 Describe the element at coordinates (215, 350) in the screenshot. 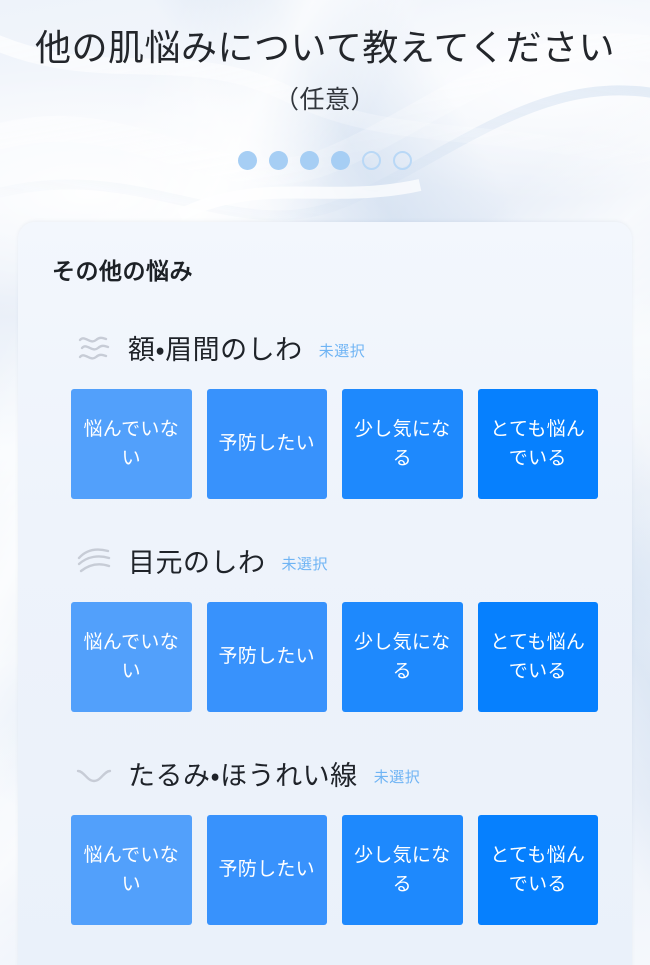

I see `question-label: 額・眉間のしわ` at that location.